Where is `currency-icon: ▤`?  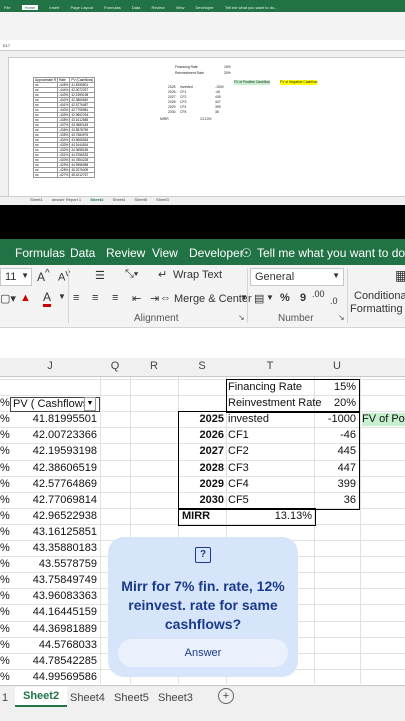
currency-icon: ▤ is located at coordinates (259, 298).